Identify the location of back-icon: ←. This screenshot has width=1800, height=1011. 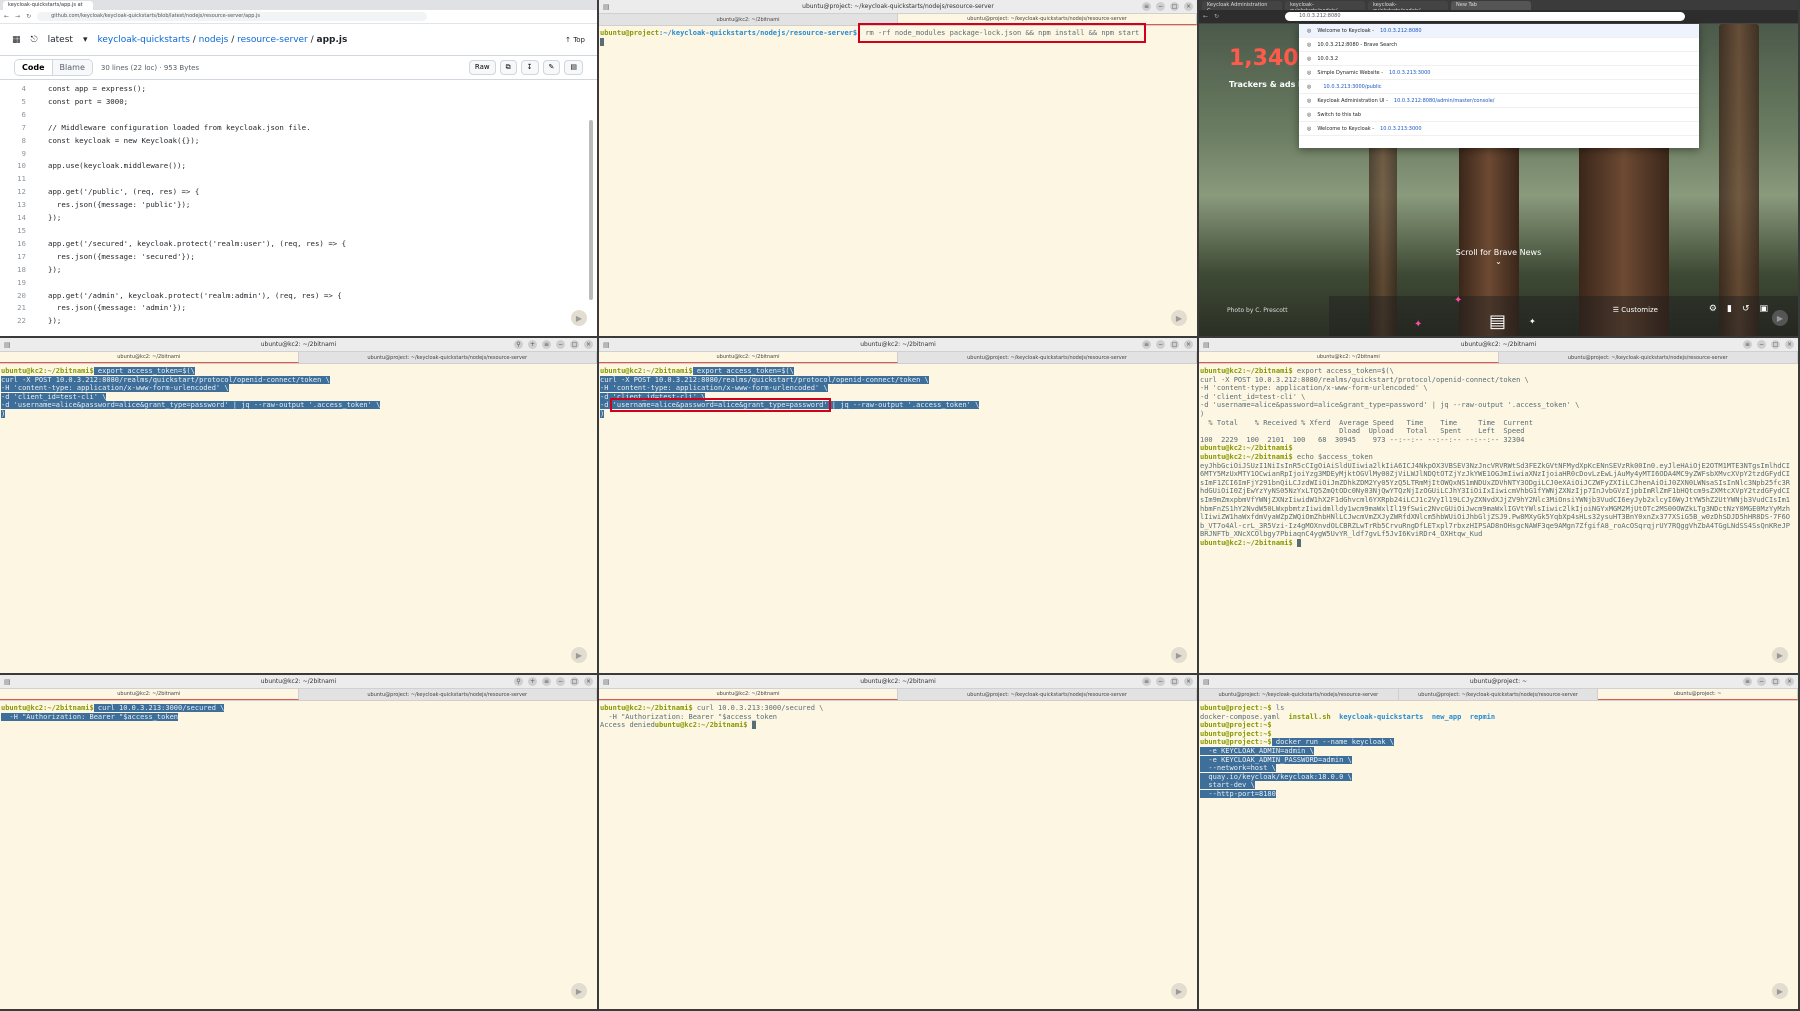
(1205, 16).